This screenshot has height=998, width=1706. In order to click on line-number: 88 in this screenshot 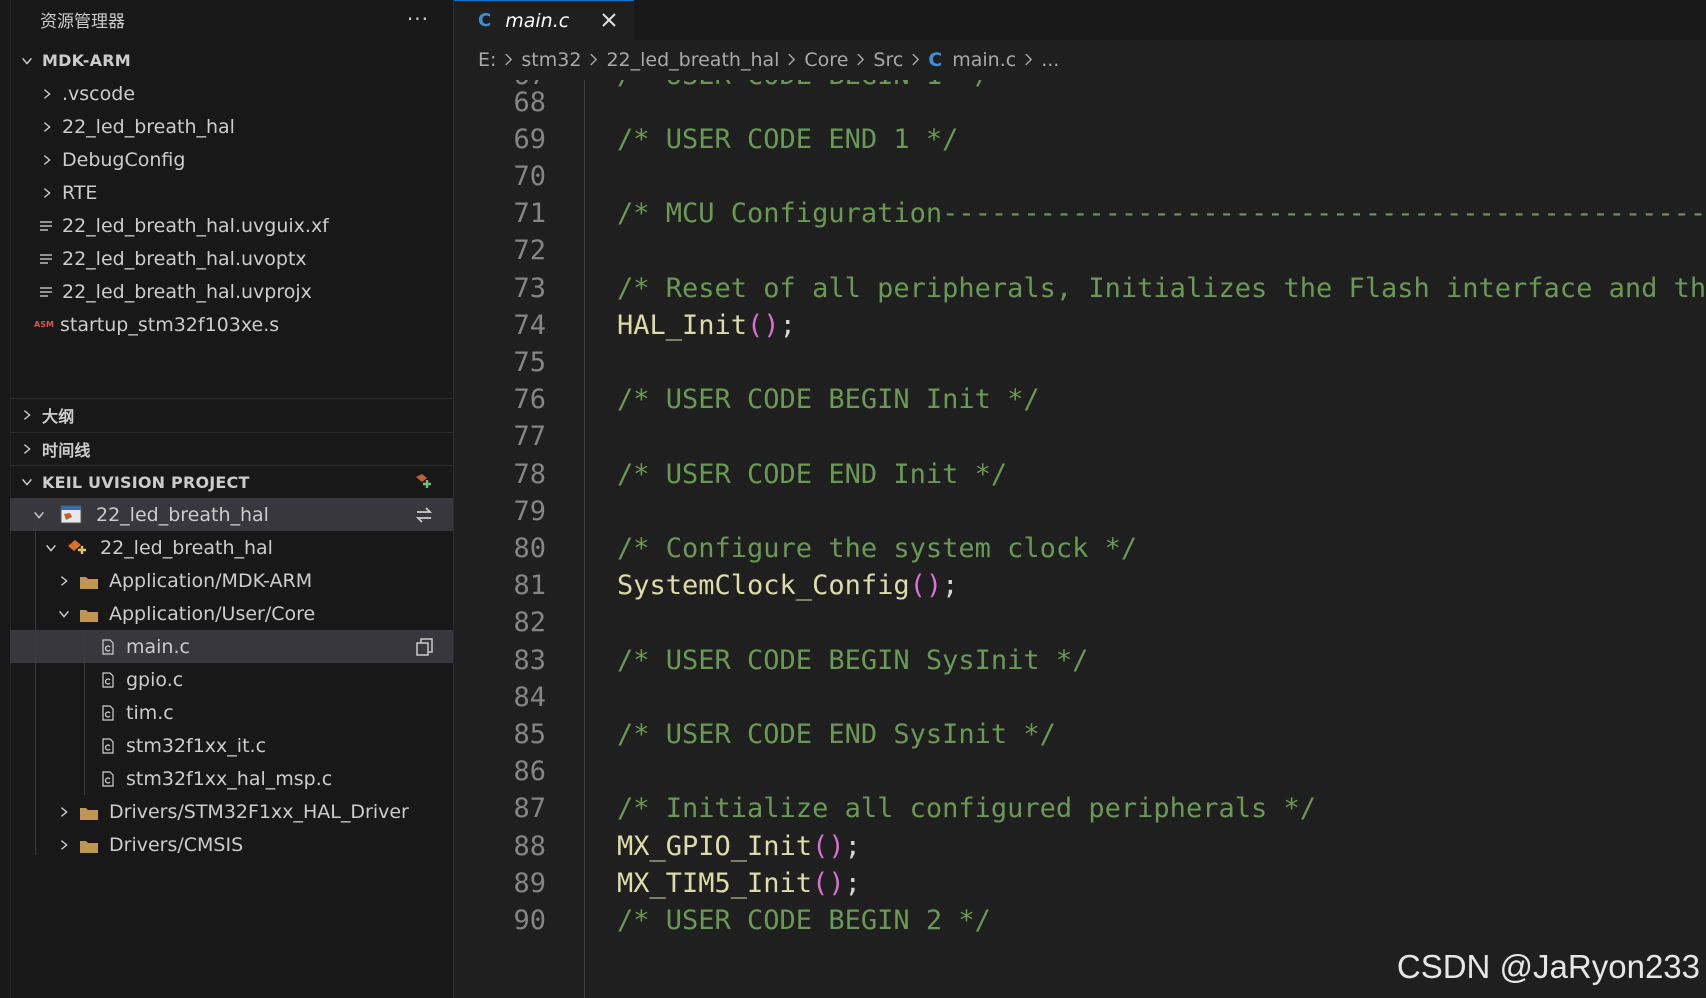, I will do `click(529, 846)`.